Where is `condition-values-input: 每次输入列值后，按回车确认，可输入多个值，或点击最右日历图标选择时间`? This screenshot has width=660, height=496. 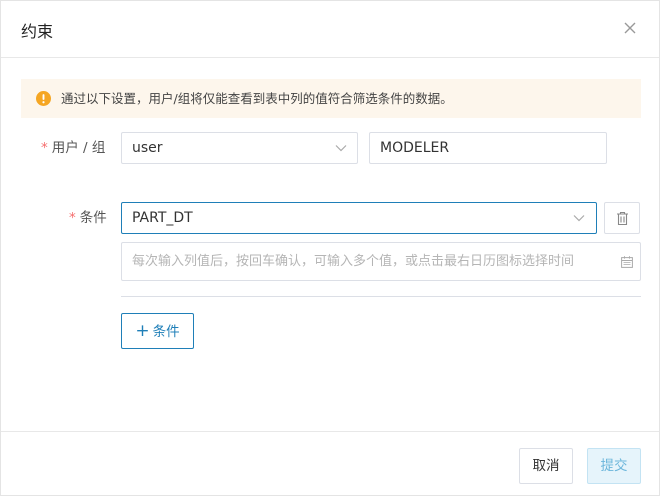 condition-values-input: 每次输入列值后，按回车确认，可输入多个值，或点击最右日历图标选择时间 is located at coordinates (381, 261).